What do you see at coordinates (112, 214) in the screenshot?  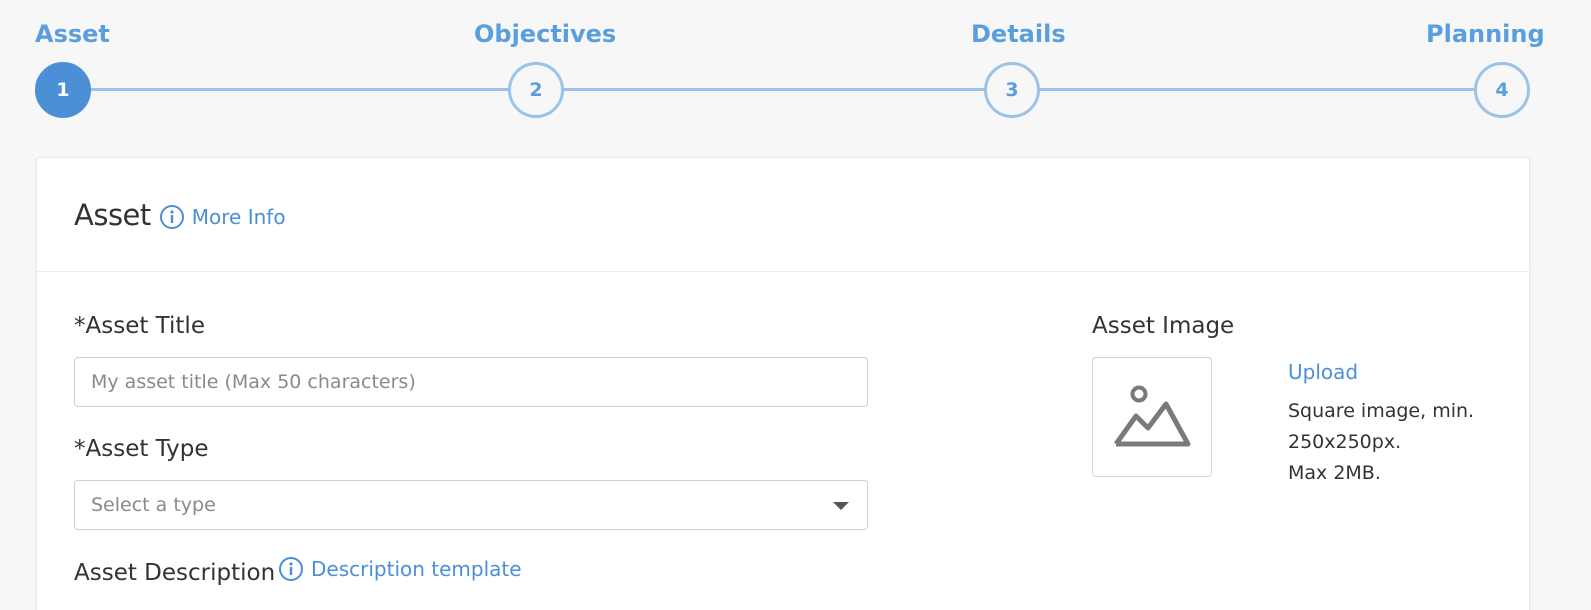 I see `card-title: Asset` at bounding box center [112, 214].